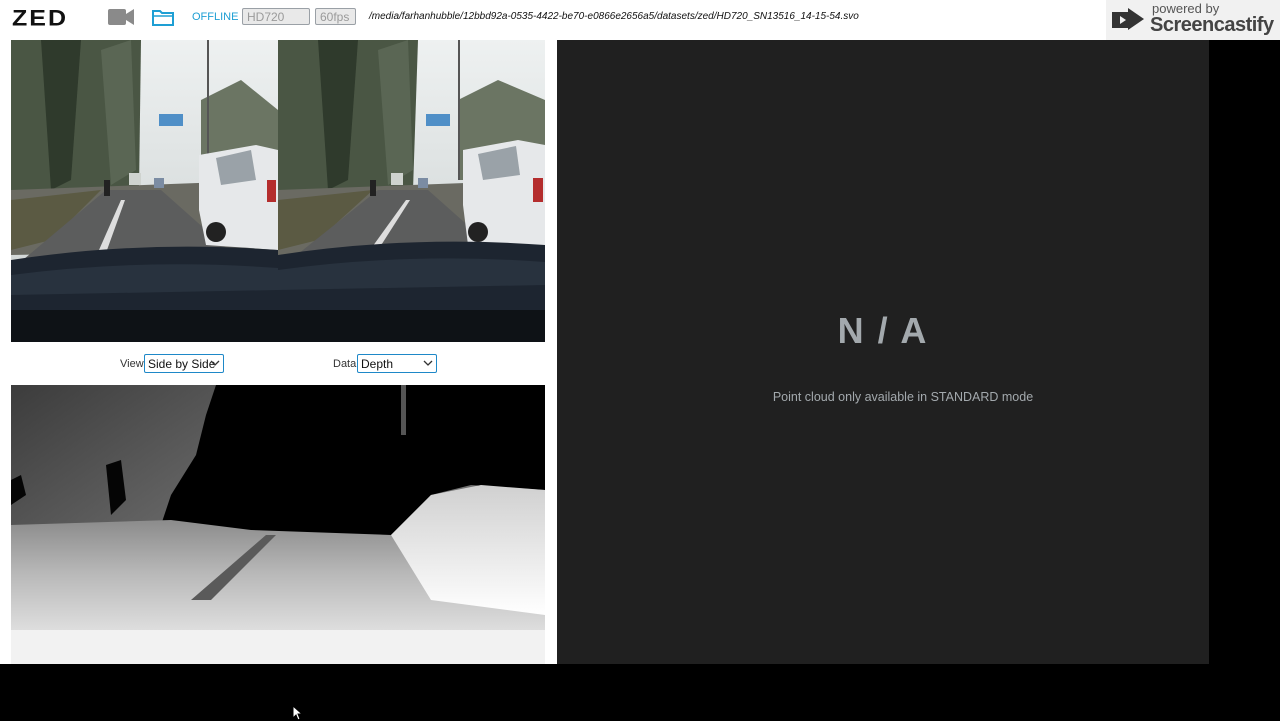  What do you see at coordinates (883, 330) in the screenshot?
I see `point-cloud-status: N / A` at bounding box center [883, 330].